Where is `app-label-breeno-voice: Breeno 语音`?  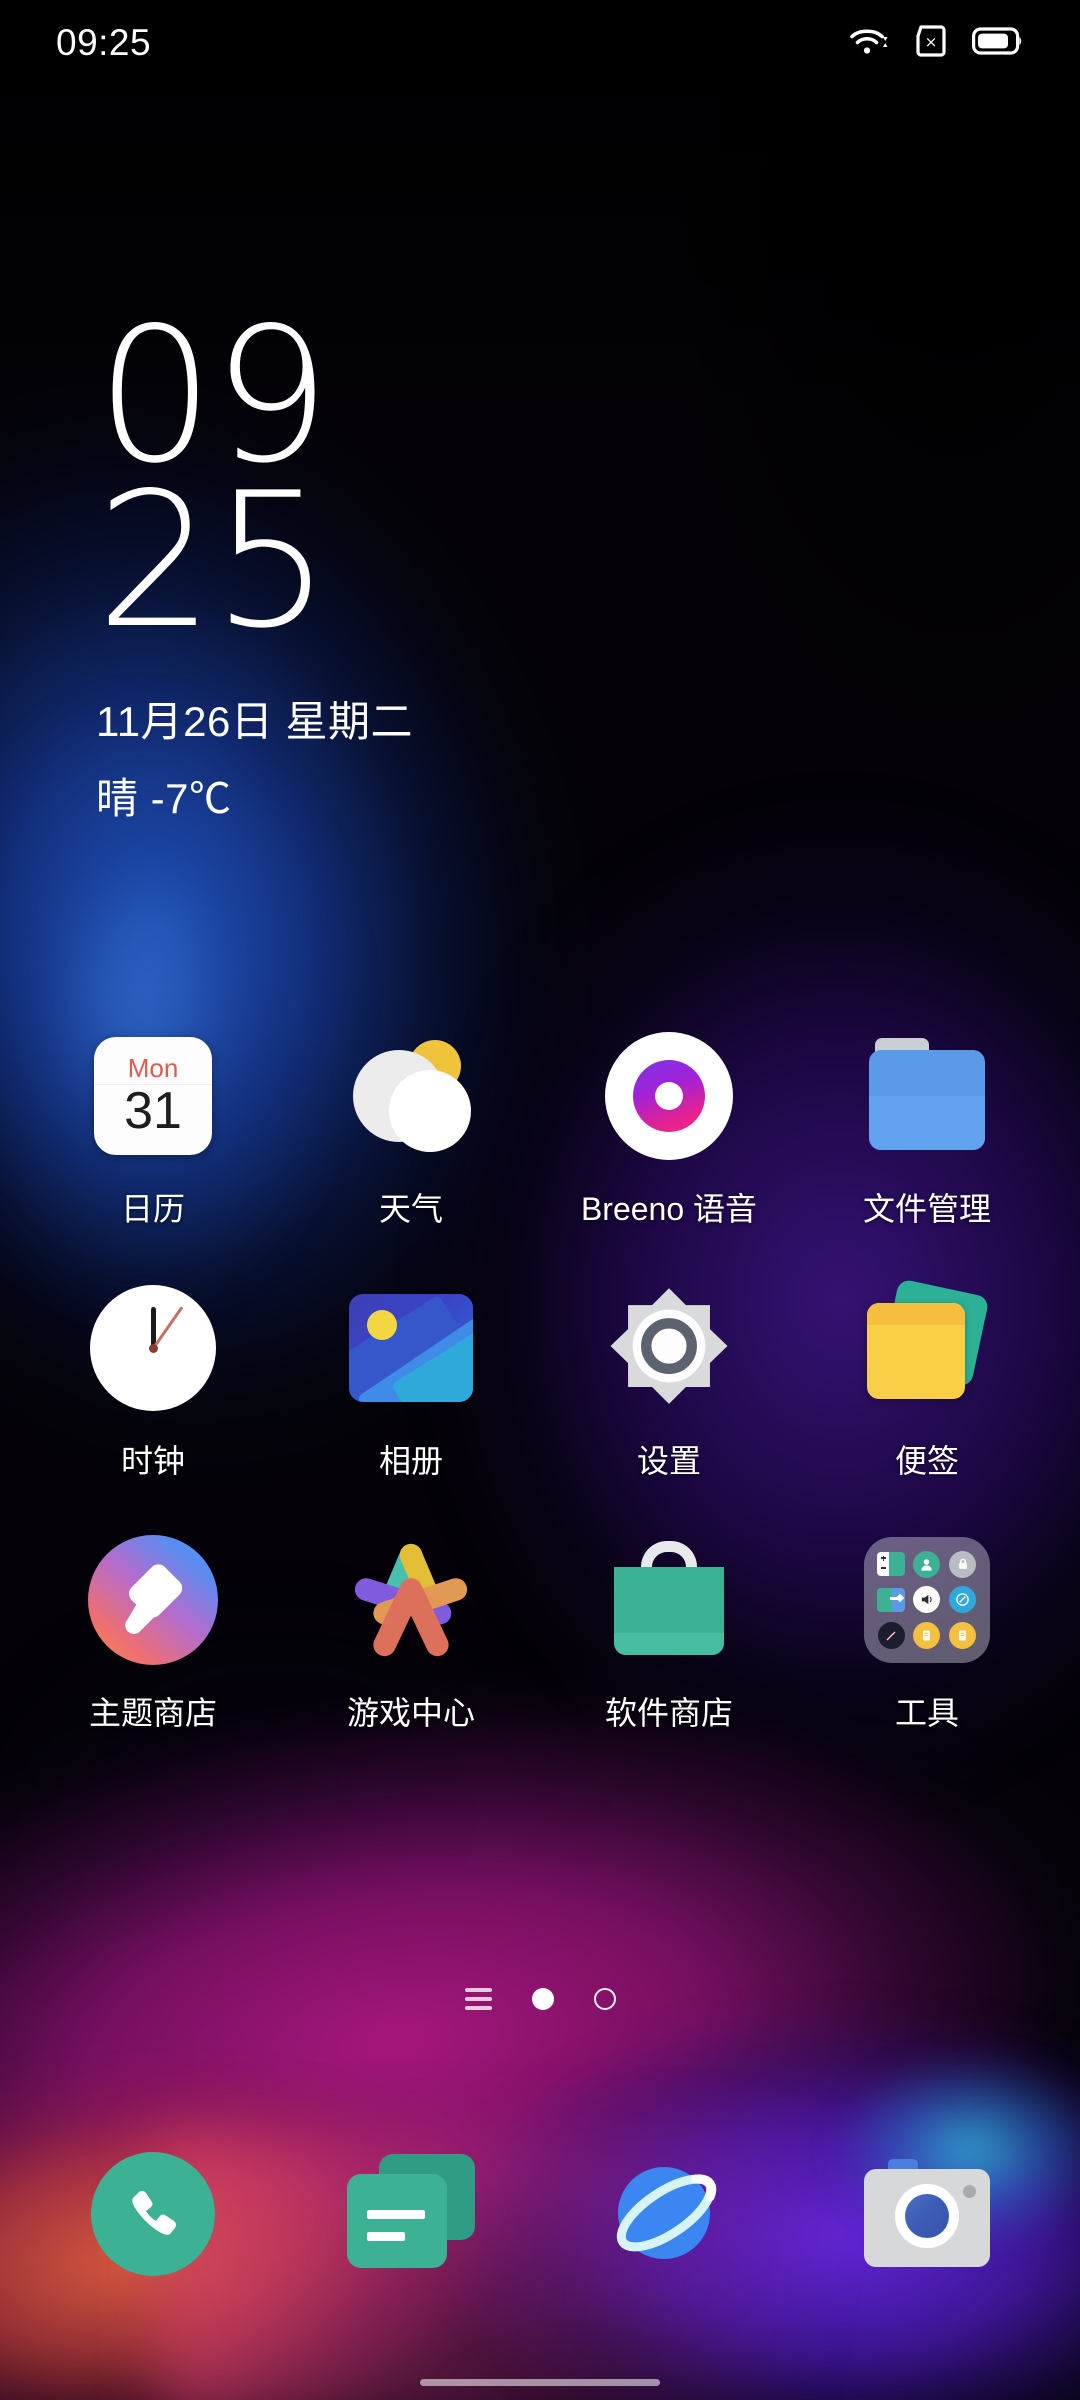 app-label-breeno-voice: Breeno 语音 is located at coordinates (669, 1209).